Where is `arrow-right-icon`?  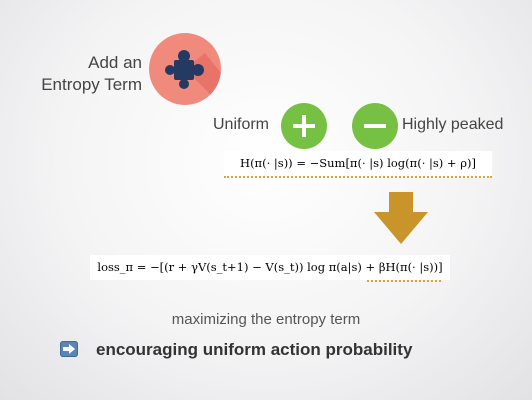 arrow-right-icon is located at coordinates (69, 349).